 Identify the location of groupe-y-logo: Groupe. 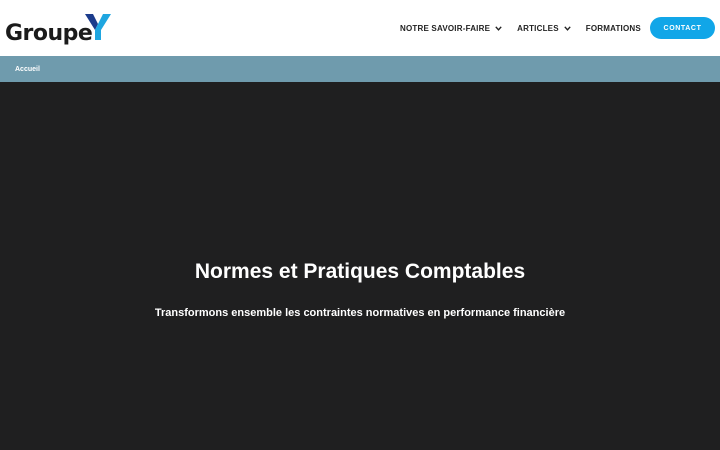
(60, 28).